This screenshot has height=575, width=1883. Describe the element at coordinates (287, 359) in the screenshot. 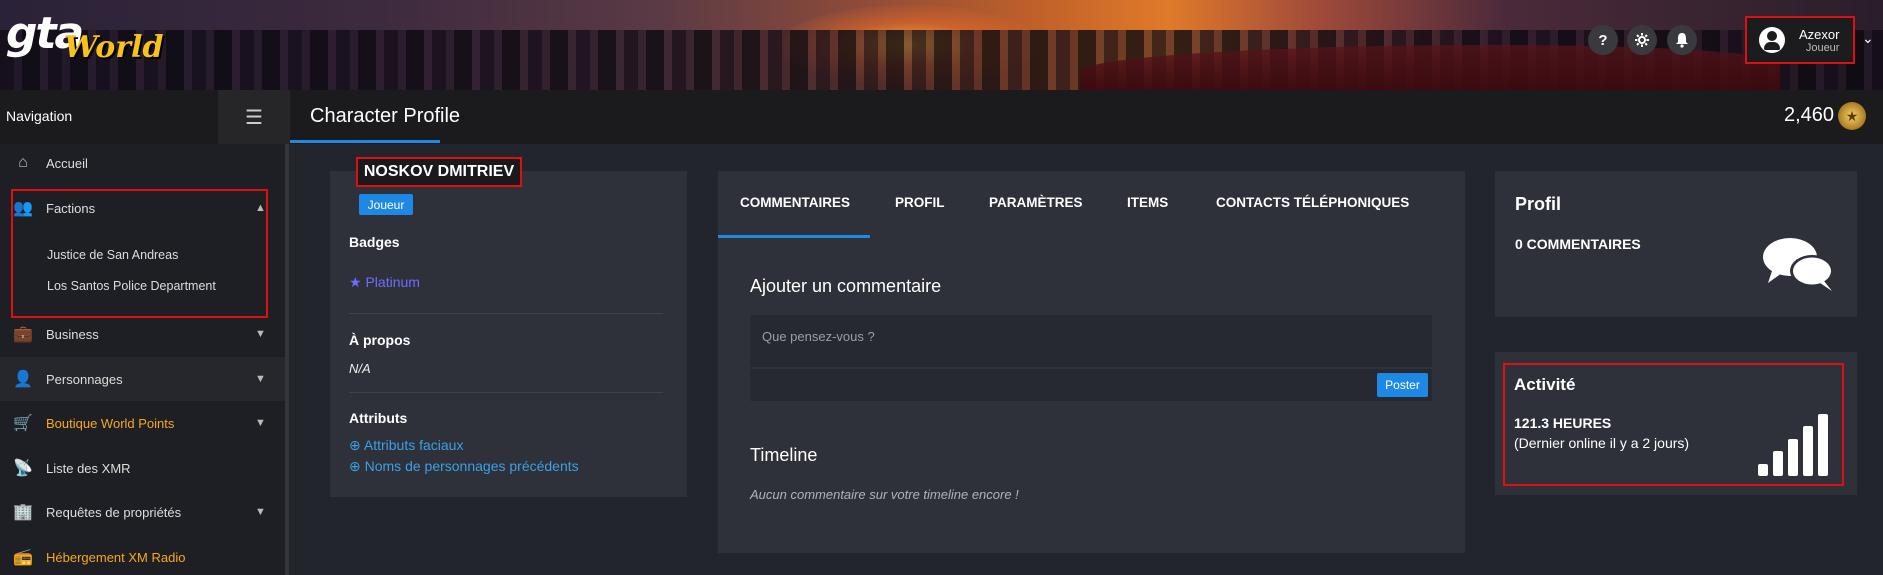

I see `sidebar-scrollbar` at that location.